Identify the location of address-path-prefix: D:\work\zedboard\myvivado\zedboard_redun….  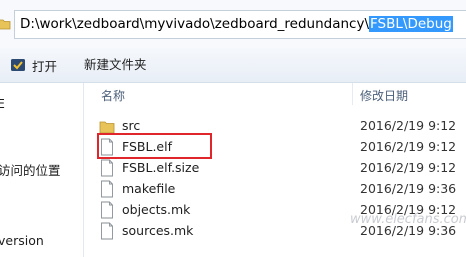
(195, 24).